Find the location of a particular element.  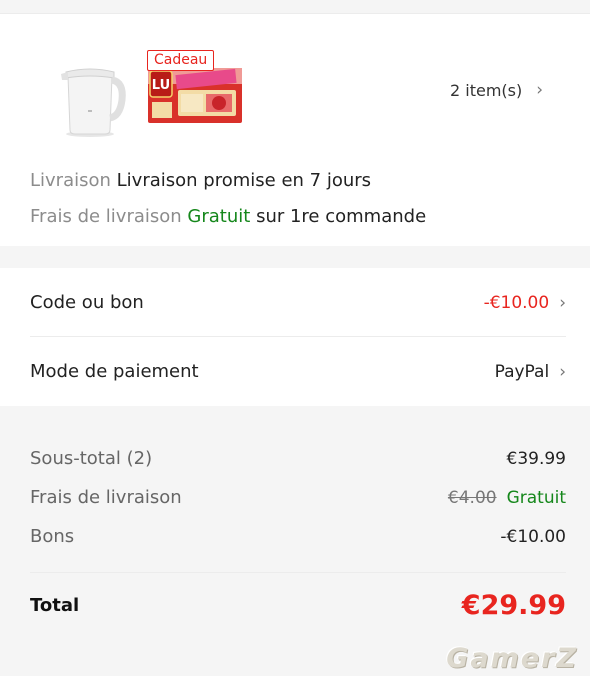

items-count: 2 item(s) is located at coordinates (486, 90).